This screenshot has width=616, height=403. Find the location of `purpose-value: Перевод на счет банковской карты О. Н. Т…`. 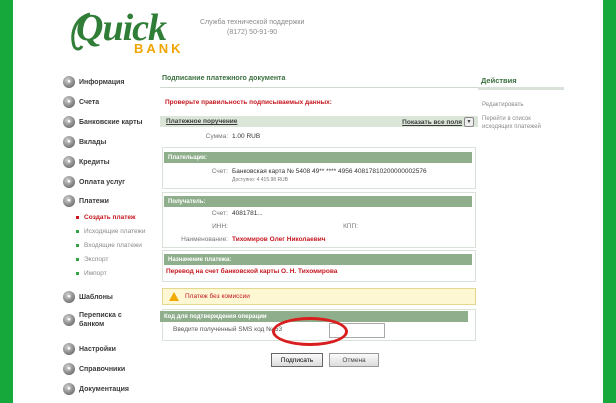

purpose-value: Перевод на счет банковской карты О. Н. Т… is located at coordinates (252, 271).